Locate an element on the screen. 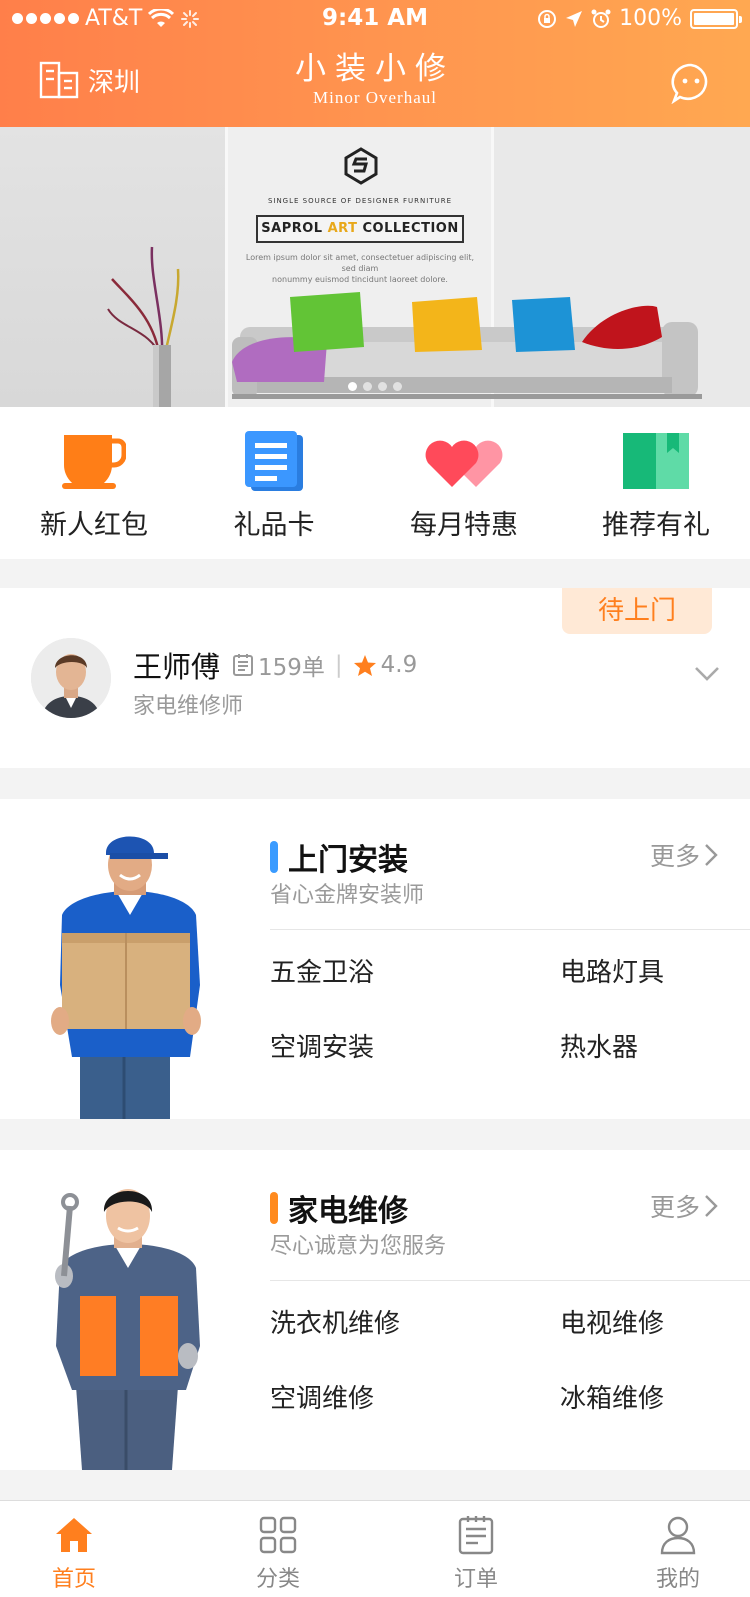 This screenshot has height=1597, width=750. master-avatar is located at coordinates (71, 678).